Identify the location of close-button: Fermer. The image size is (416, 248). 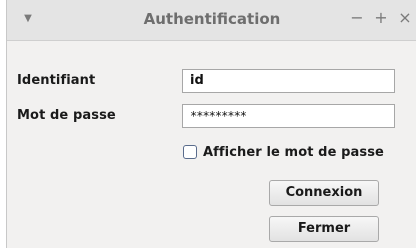
(324, 229).